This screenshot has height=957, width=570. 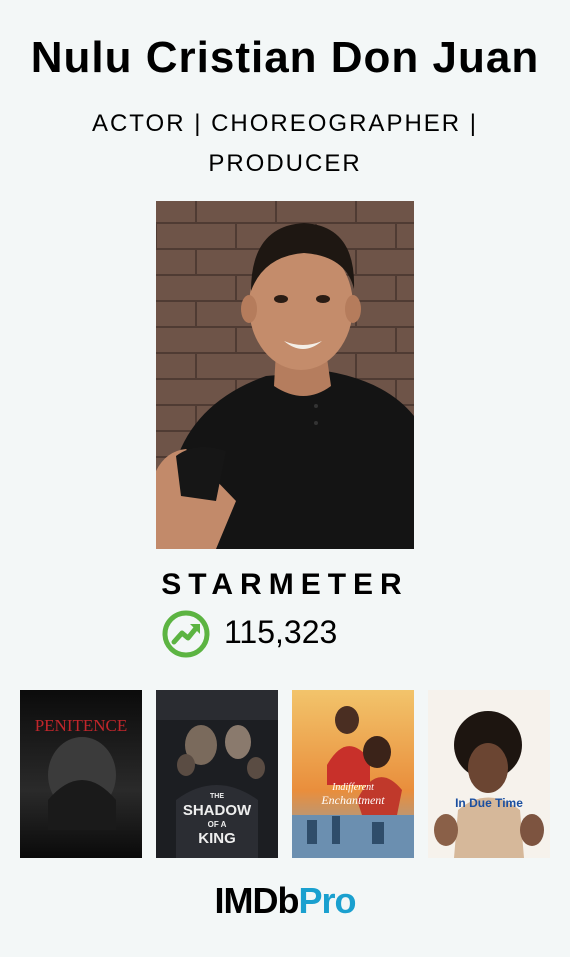 What do you see at coordinates (285, 123) in the screenshot?
I see `roles-line-1: ACTOR | CHOREOGRAPHER |` at bounding box center [285, 123].